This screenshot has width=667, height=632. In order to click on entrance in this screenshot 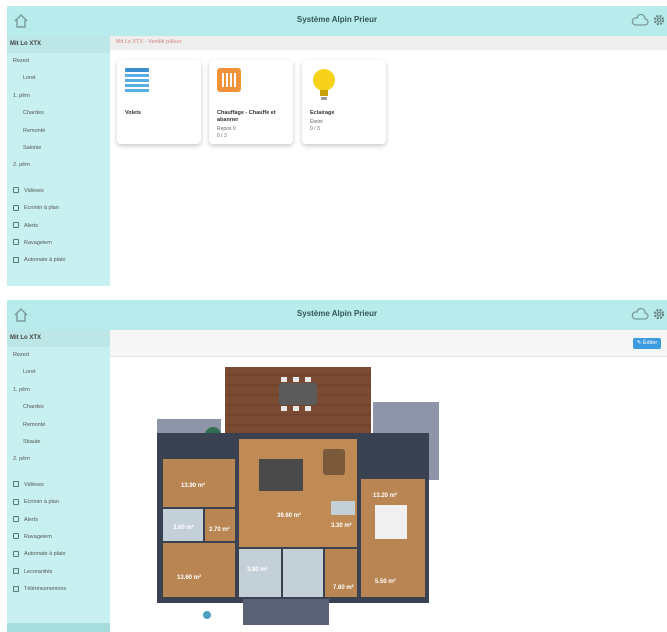, I will do `click(286, 612)`.